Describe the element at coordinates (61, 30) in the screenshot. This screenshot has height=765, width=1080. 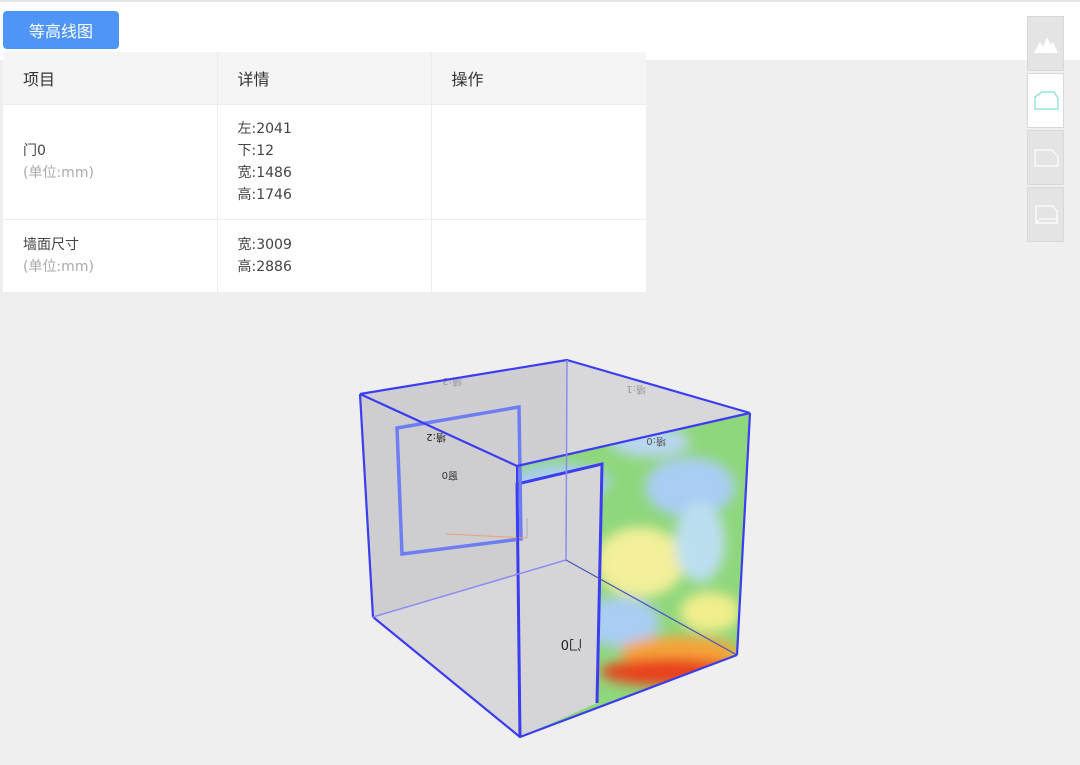
I see `contour-map-button: 等高线图` at that location.